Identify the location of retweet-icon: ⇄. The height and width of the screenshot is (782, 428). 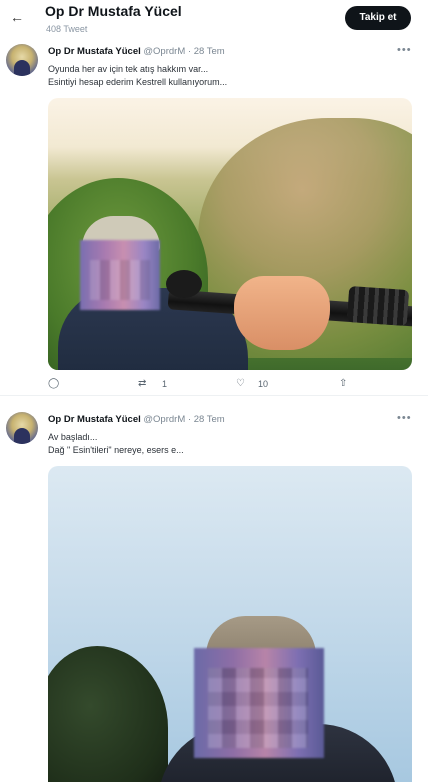
(142, 383).